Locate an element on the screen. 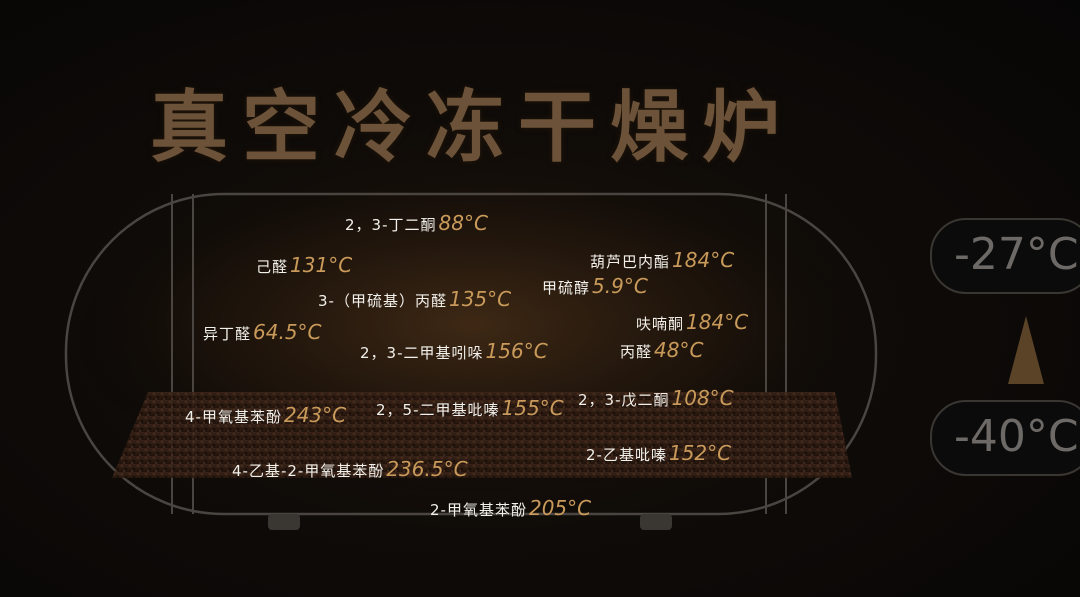  compound-label: 异丁醛 64.5°C is located at coordinates (262, 333).